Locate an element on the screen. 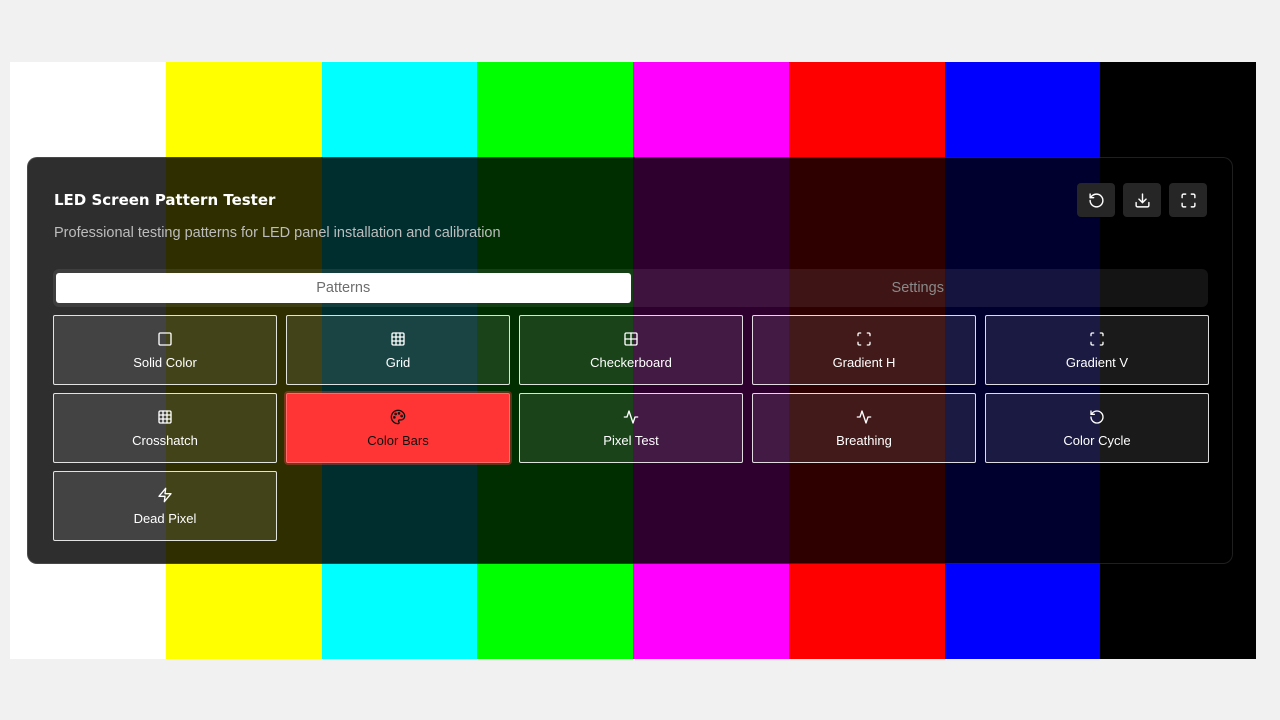  pattern-label: Dead Pixel is located at coordinates (165, 518).